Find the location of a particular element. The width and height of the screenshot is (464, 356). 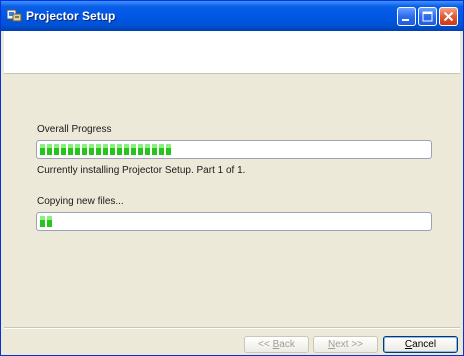

next-button: Next >> is located at coordinates (345, 344).